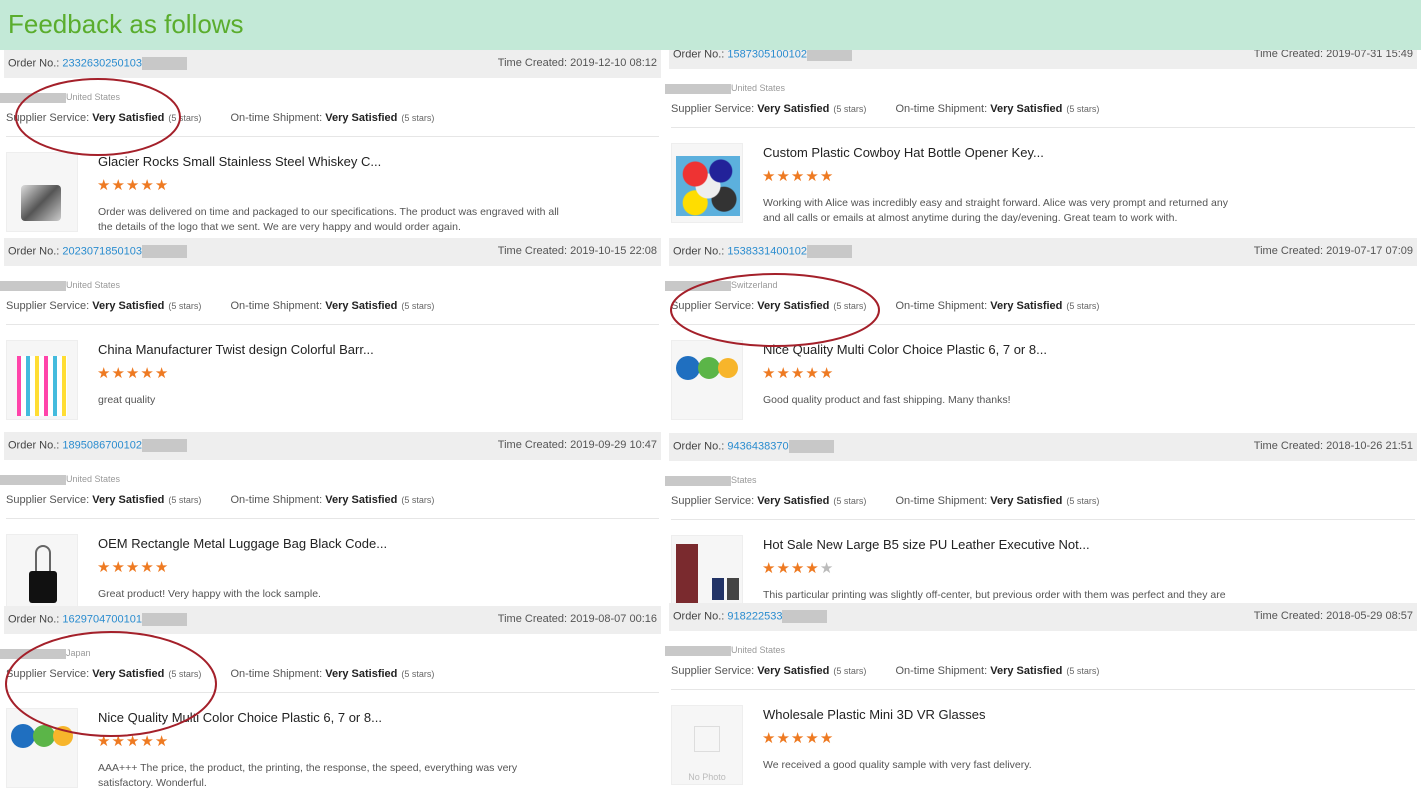 This screenshot has width=1421, height=791. What do you see at coordinates (757, 446) in the screenshot?
I see `order-number-link: 9436438370` at bounding box center [757, 446].